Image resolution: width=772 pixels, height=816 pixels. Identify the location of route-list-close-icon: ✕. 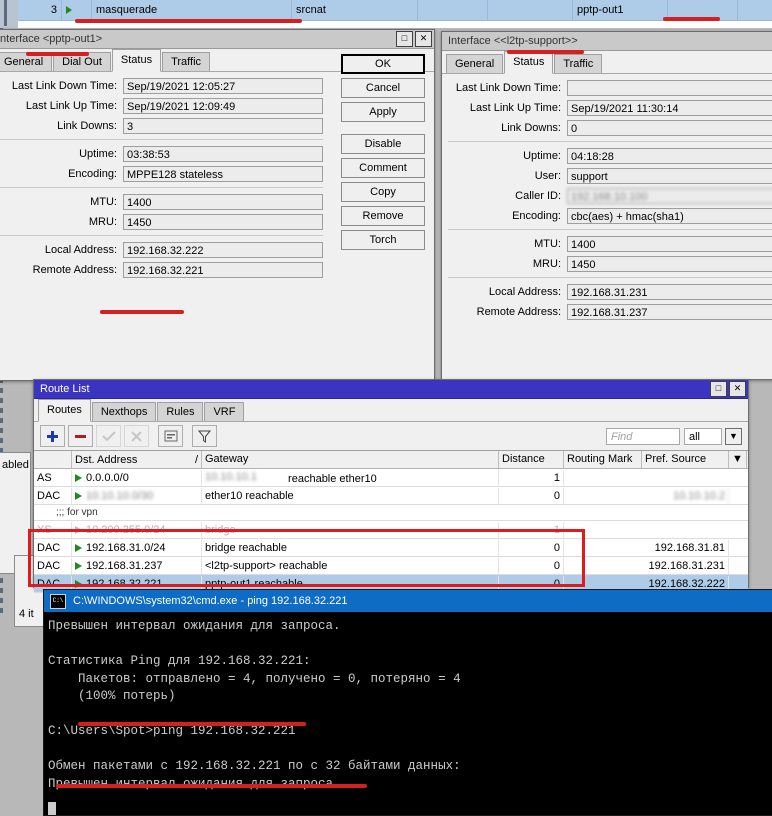
(737, 389).